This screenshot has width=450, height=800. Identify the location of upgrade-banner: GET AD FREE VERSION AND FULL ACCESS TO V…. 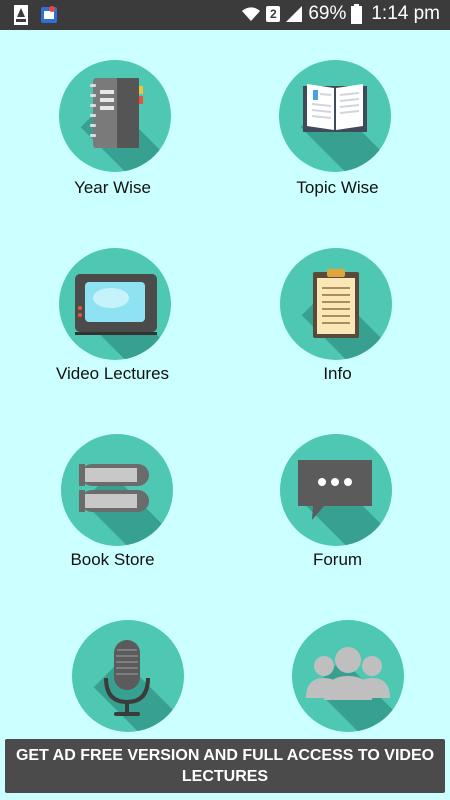
(225, 766).